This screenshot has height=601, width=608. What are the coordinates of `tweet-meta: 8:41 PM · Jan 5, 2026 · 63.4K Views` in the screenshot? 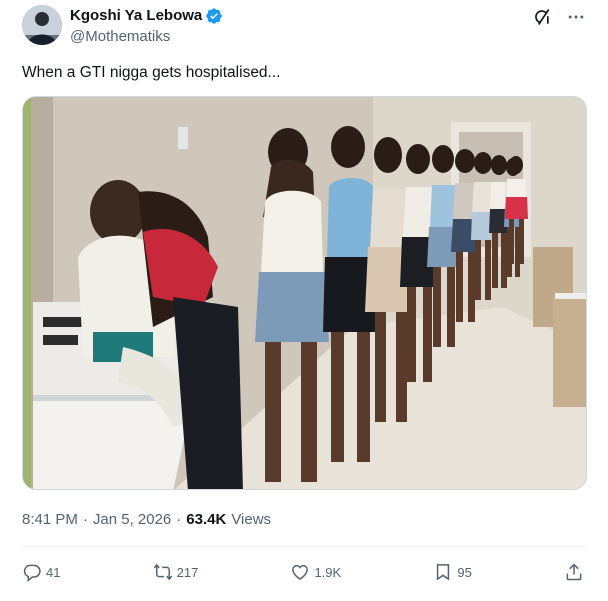 It's located at (146, 520).